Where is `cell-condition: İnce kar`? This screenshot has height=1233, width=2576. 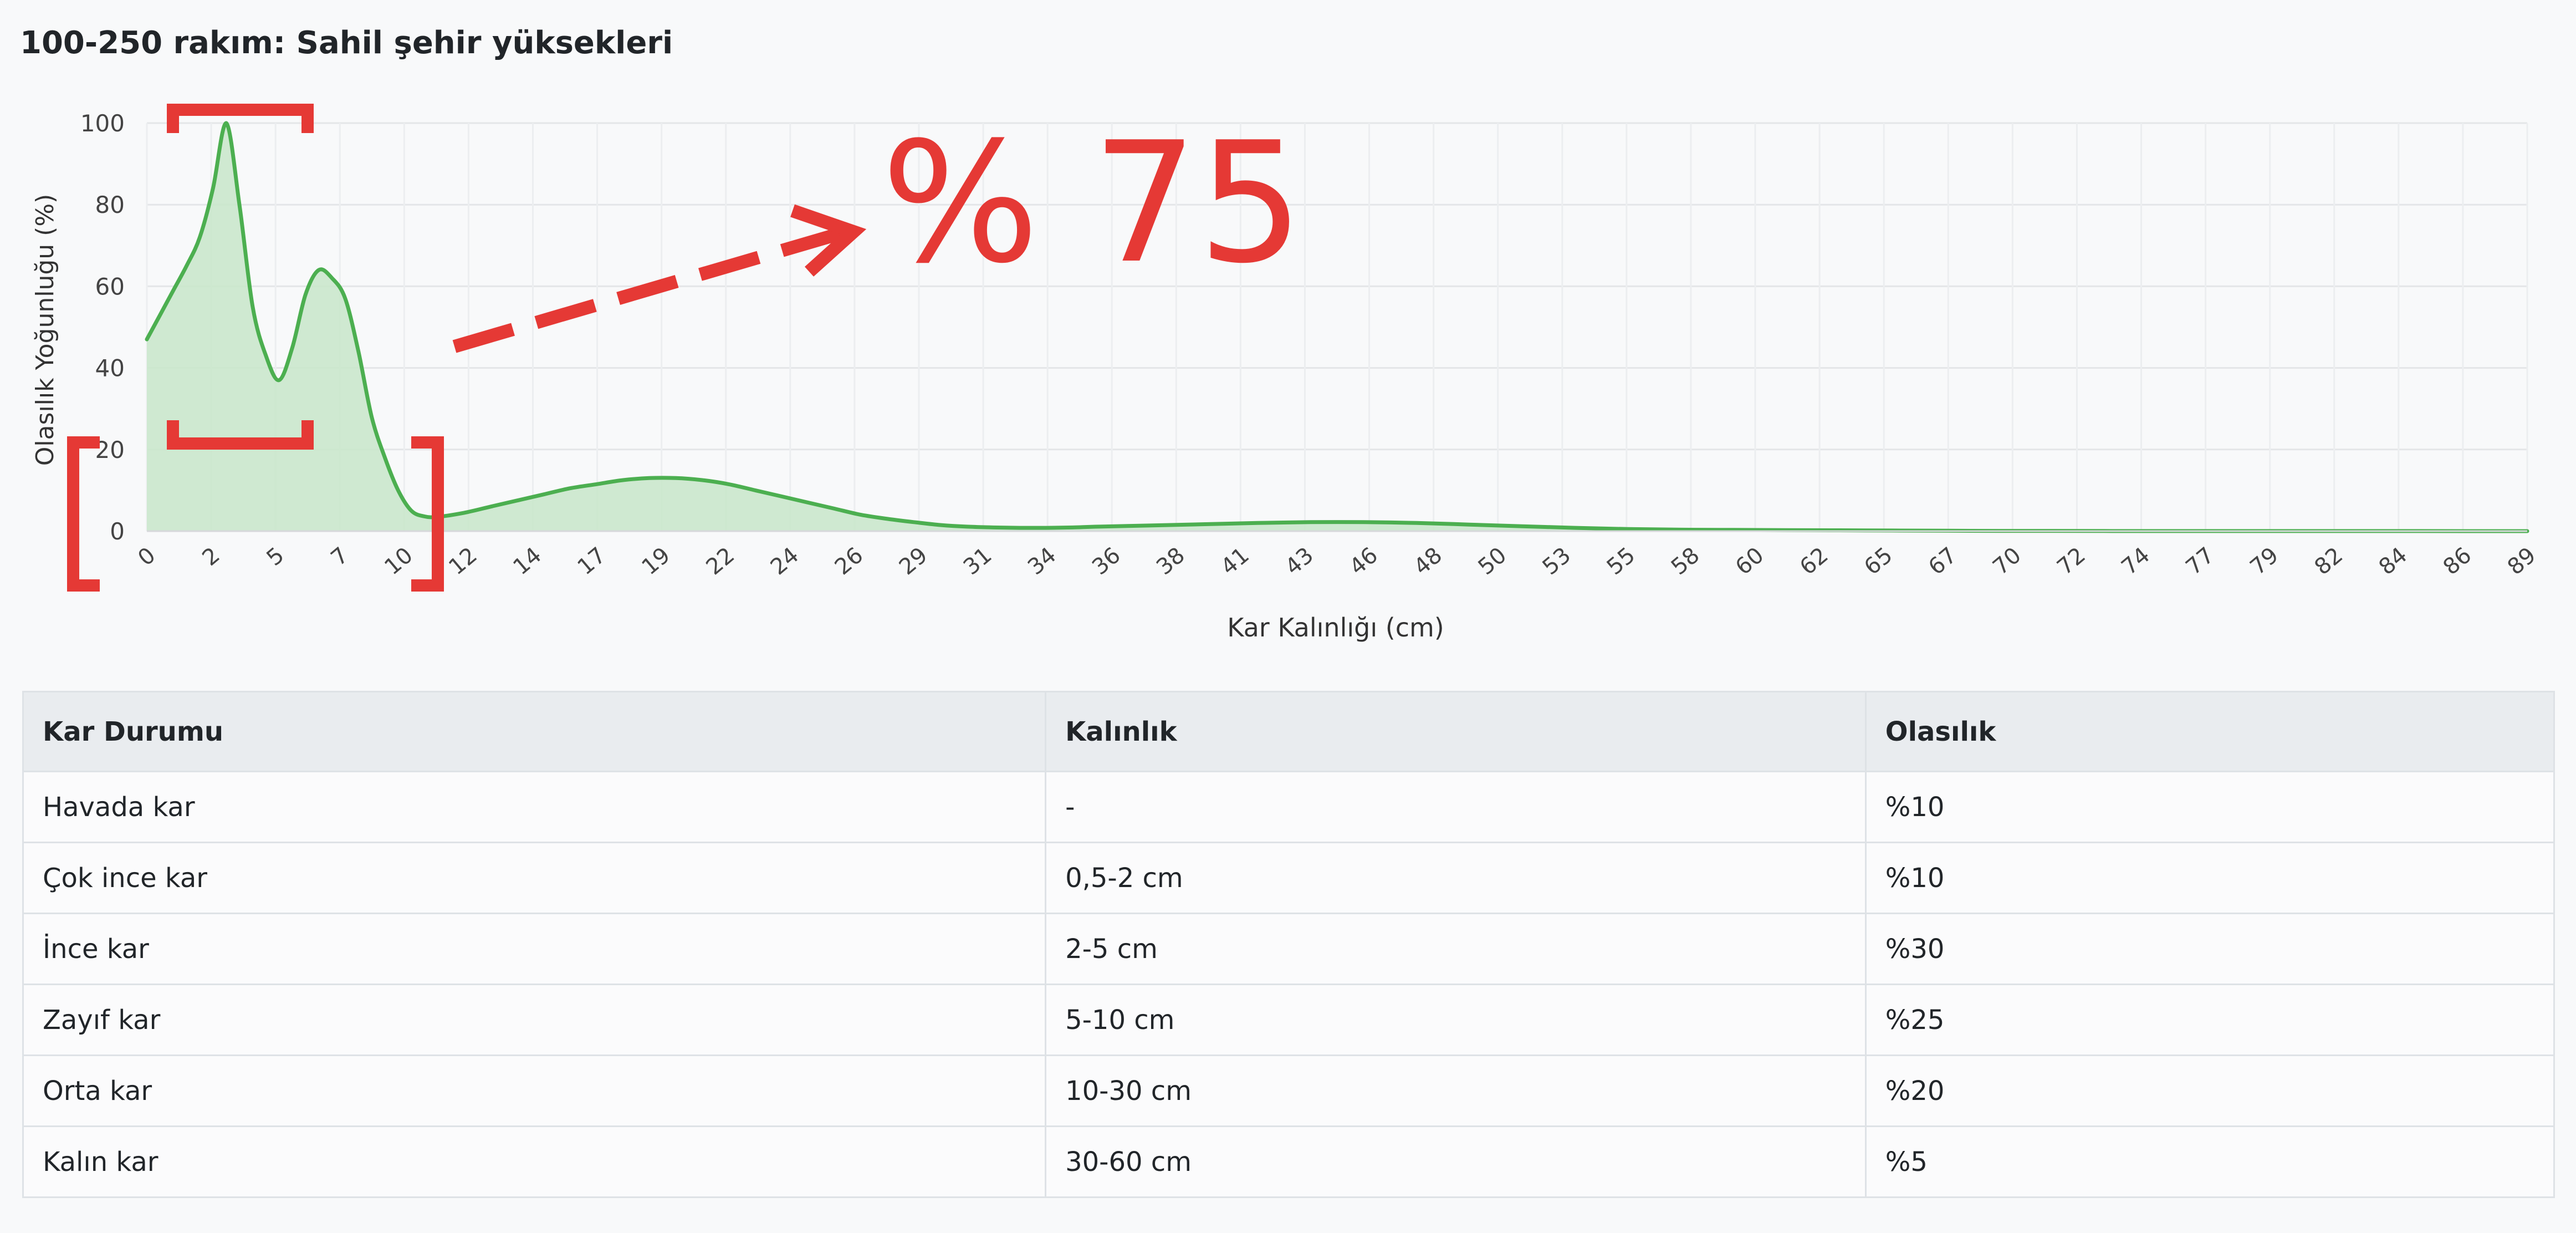
cell-condition: İnce kar is located at coordinates (534, 949).